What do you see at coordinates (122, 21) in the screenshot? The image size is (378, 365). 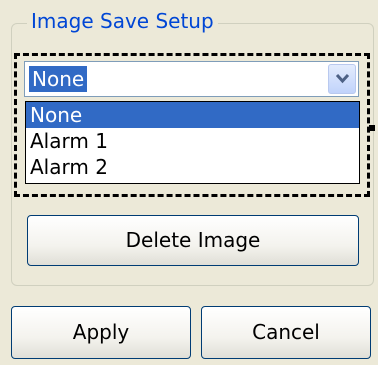 I see `groupbox-title: Image Save Setup` at bounding box center [122, 21].